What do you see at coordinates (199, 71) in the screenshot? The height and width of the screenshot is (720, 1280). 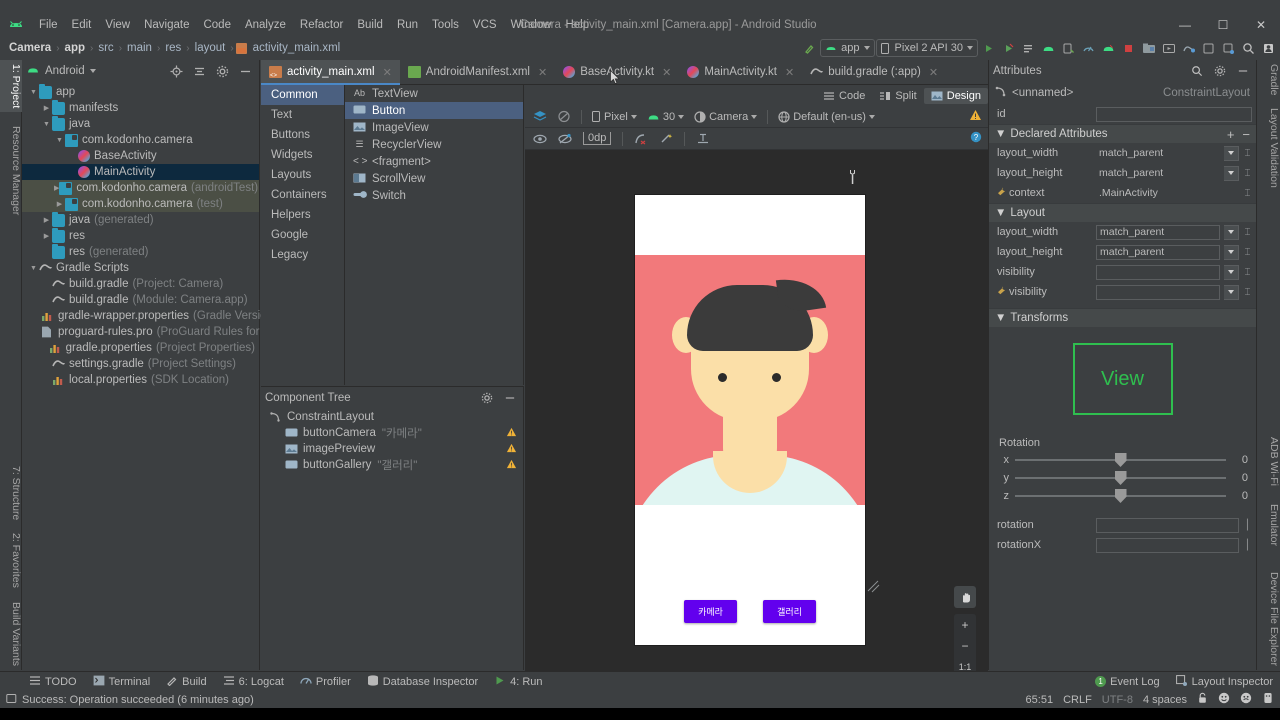 I see `collapse-all-icon` at bounding box center [199, 71].